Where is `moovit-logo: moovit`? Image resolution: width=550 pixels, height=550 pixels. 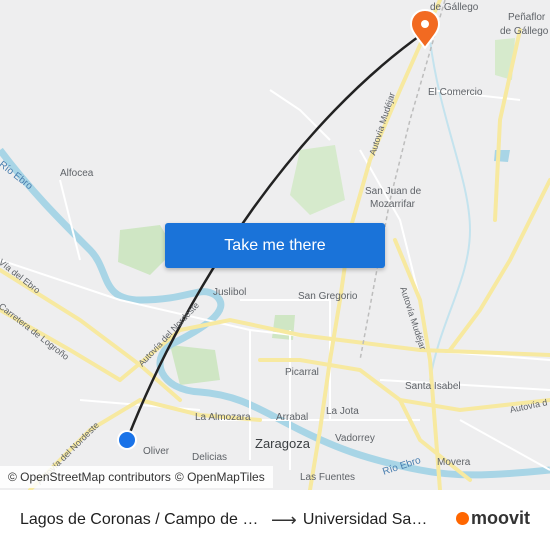 moovit-logo: moovit is located at coordinates (492, 518).